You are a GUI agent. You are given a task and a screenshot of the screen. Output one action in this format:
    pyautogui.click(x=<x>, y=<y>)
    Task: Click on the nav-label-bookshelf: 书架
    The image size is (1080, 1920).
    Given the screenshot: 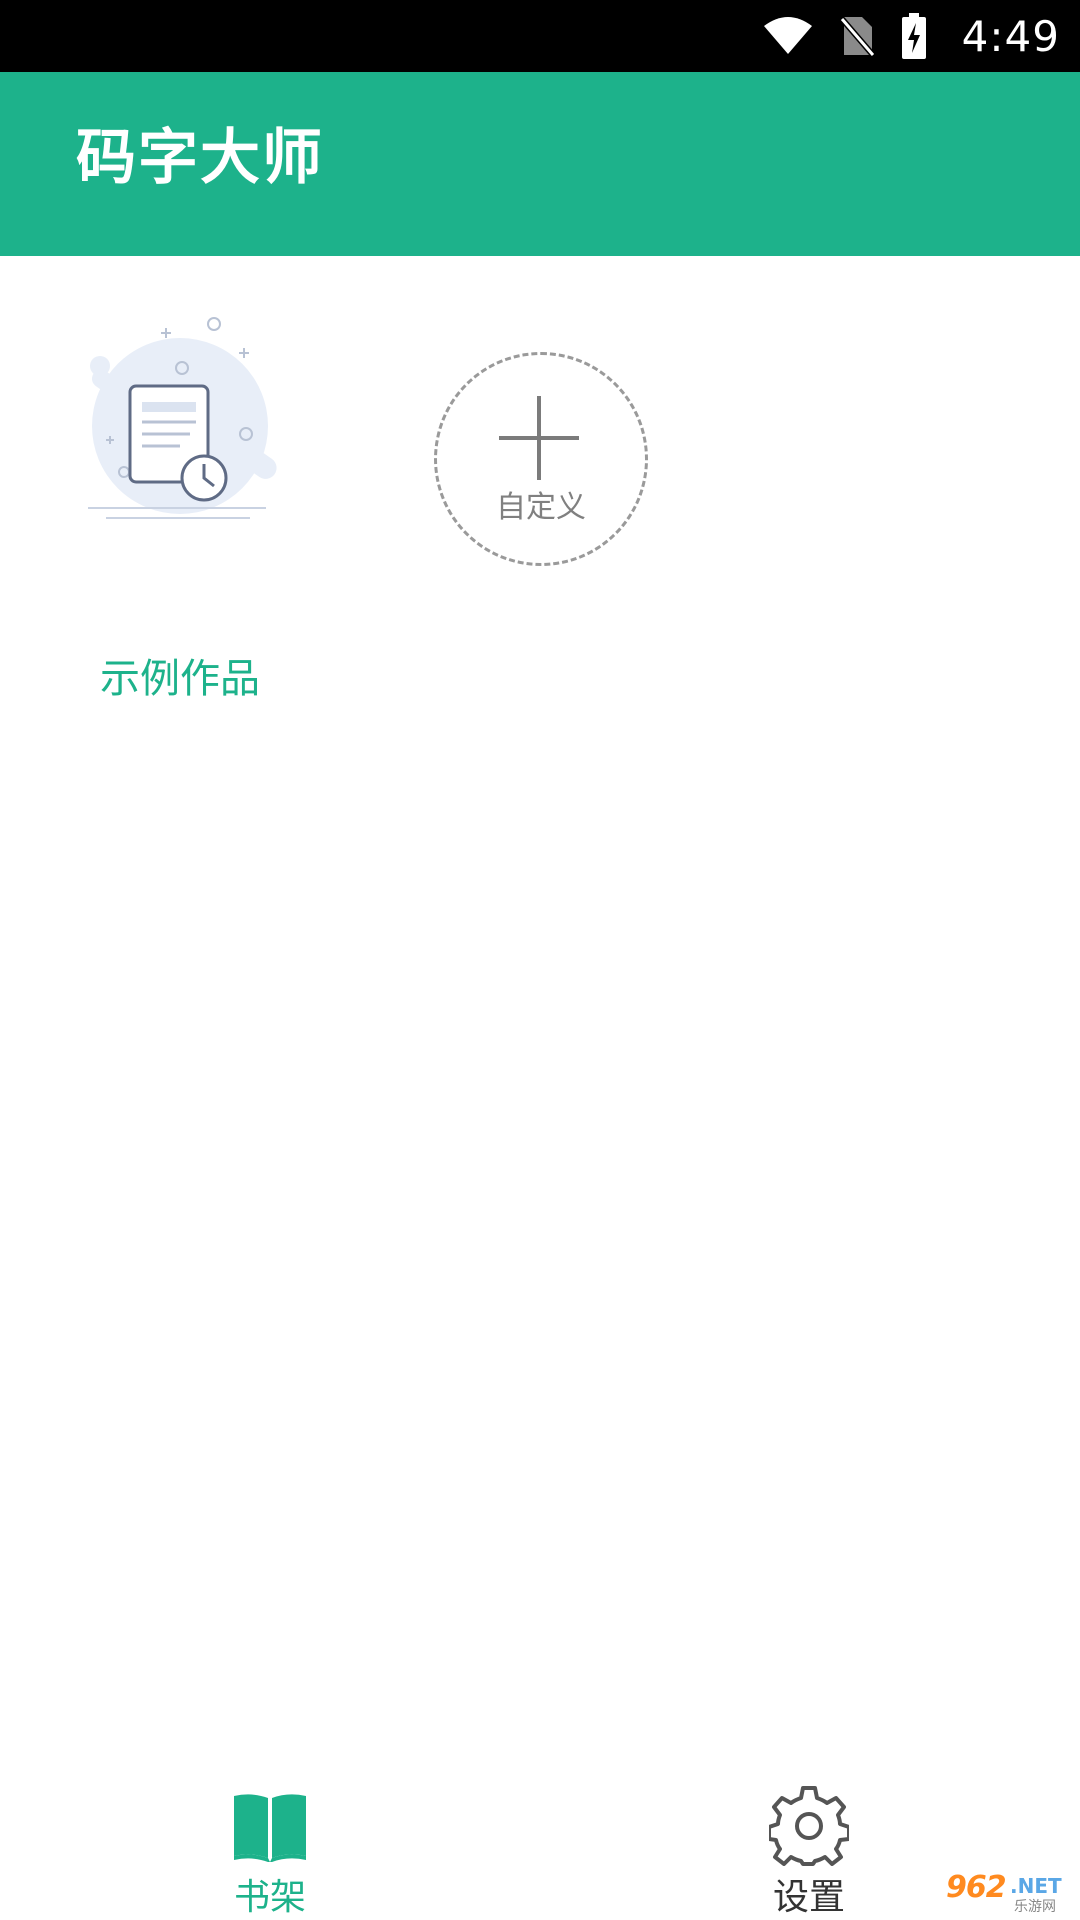 What is the action you would take?
    pyautogui.click(x=269, y=1897)
    